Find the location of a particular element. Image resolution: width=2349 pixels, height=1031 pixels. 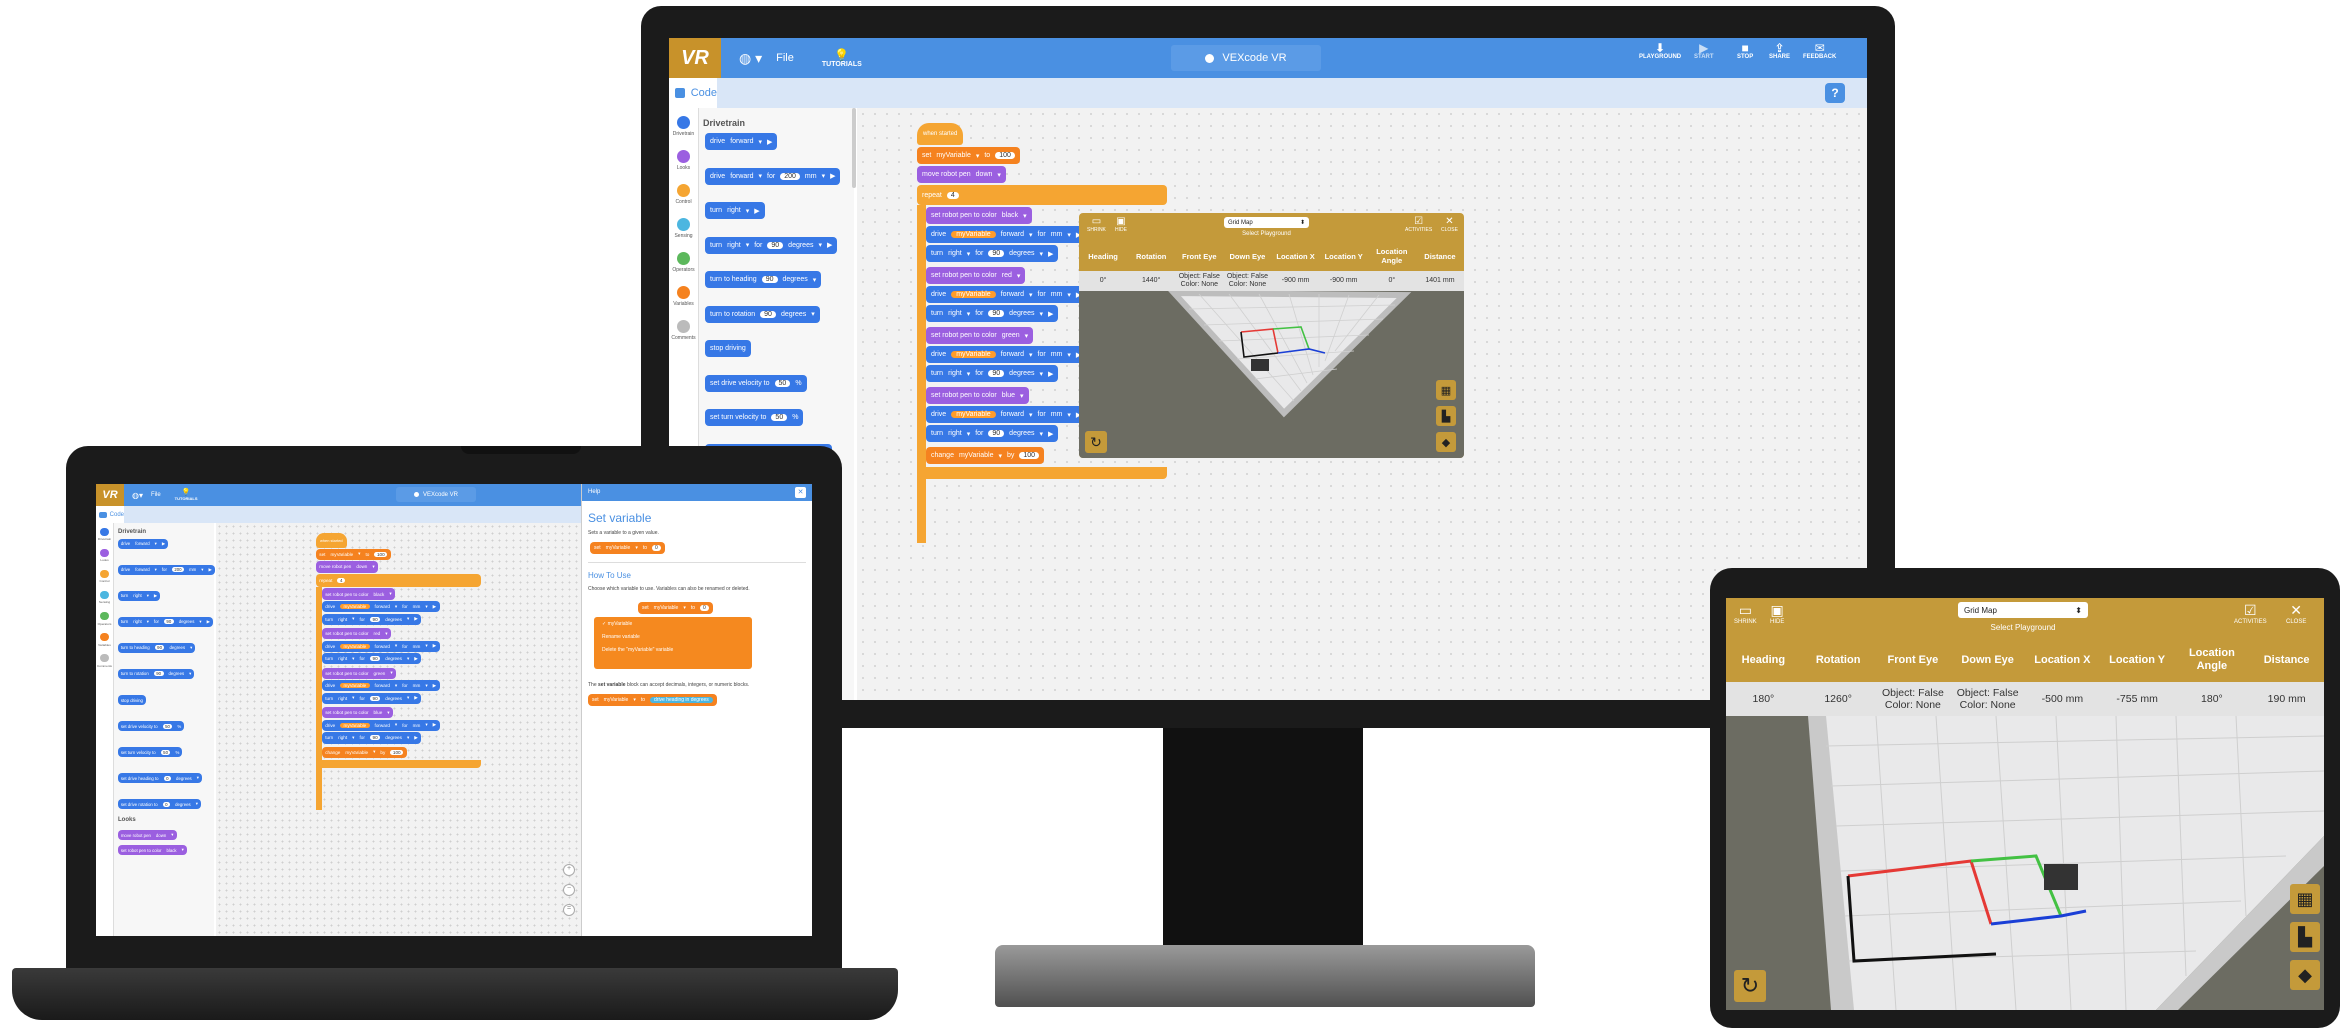

palette-block-drive: turn to rotation 90 degrees ▾ is located at coordinates (156, 674).